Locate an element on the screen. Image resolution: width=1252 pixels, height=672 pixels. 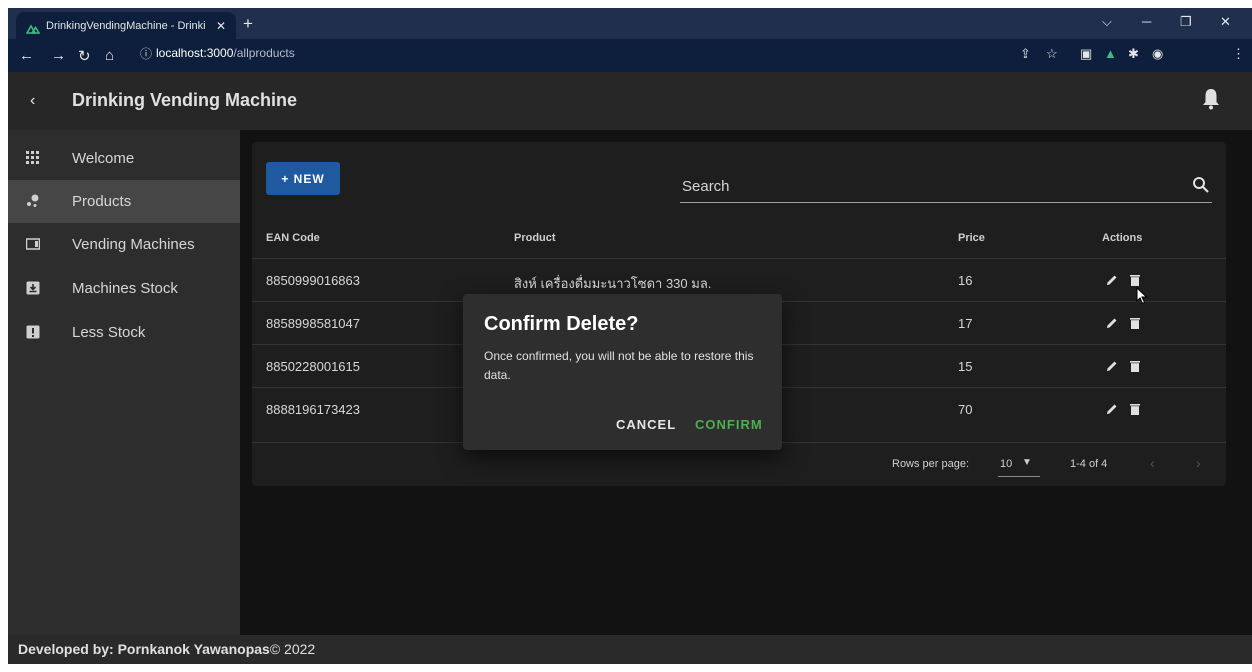
profile-avatar-icon: ◉ is located at coordinates (1157, 54).